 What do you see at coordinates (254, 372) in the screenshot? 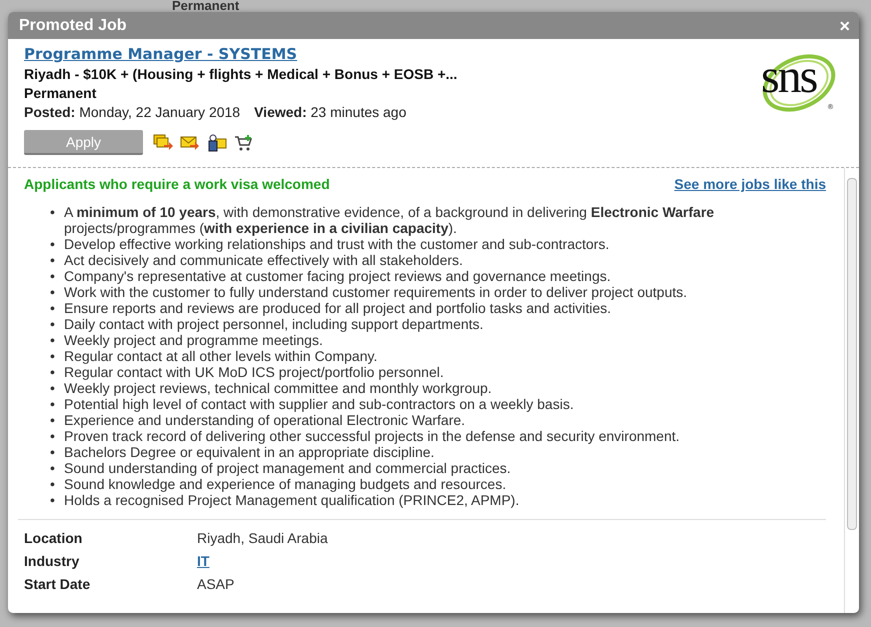
I see `requirement-text: Regular contact with UK MoD ICS project/portfolio personnel.` at bounding box center [254, 372].